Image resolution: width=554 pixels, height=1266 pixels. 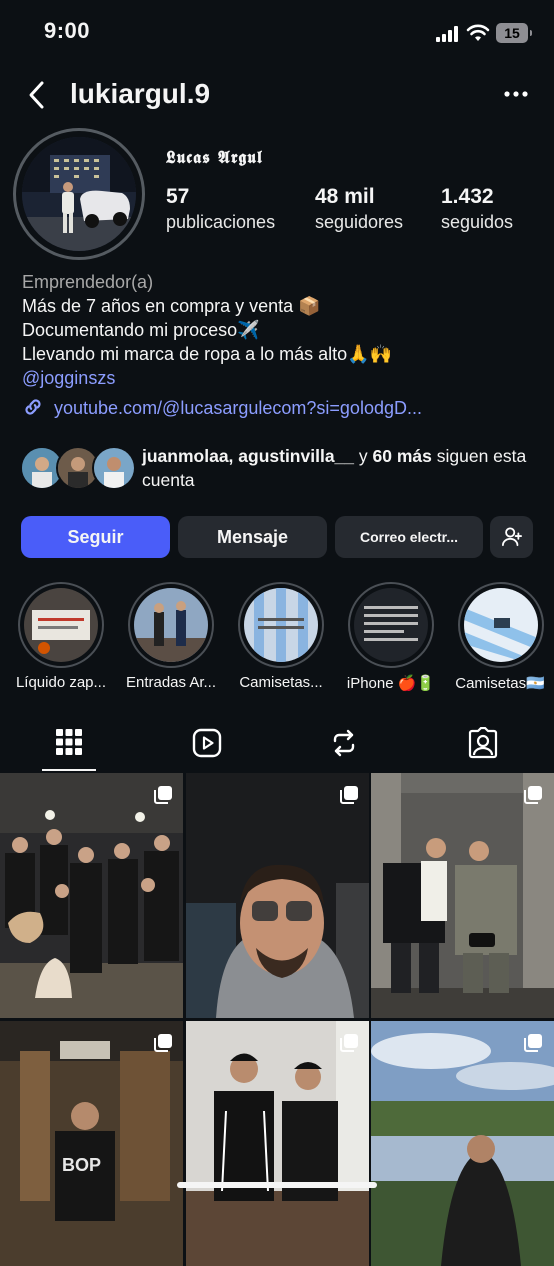 I want to click on category-label: Emprendedor(a), so click(x=88, y=282).